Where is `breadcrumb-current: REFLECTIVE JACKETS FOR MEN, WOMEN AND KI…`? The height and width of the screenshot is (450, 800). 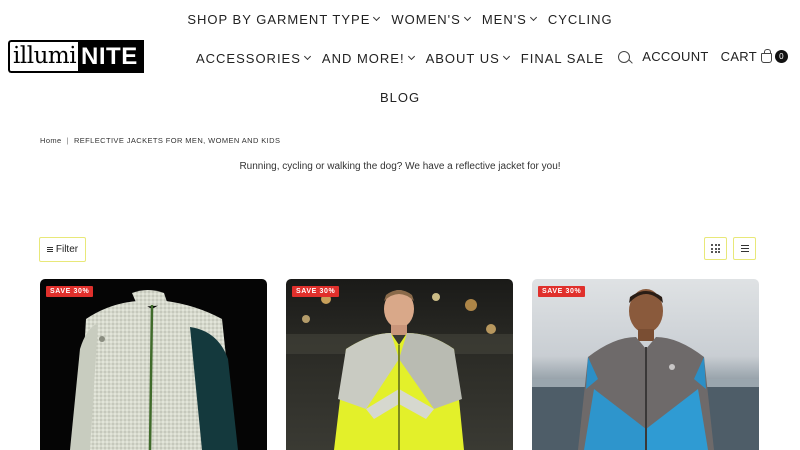 breadcrumb-current: REFLECTIVE JACKETS FOR MEN, WOMEN AND KI… is located at coordinates (177, 140).